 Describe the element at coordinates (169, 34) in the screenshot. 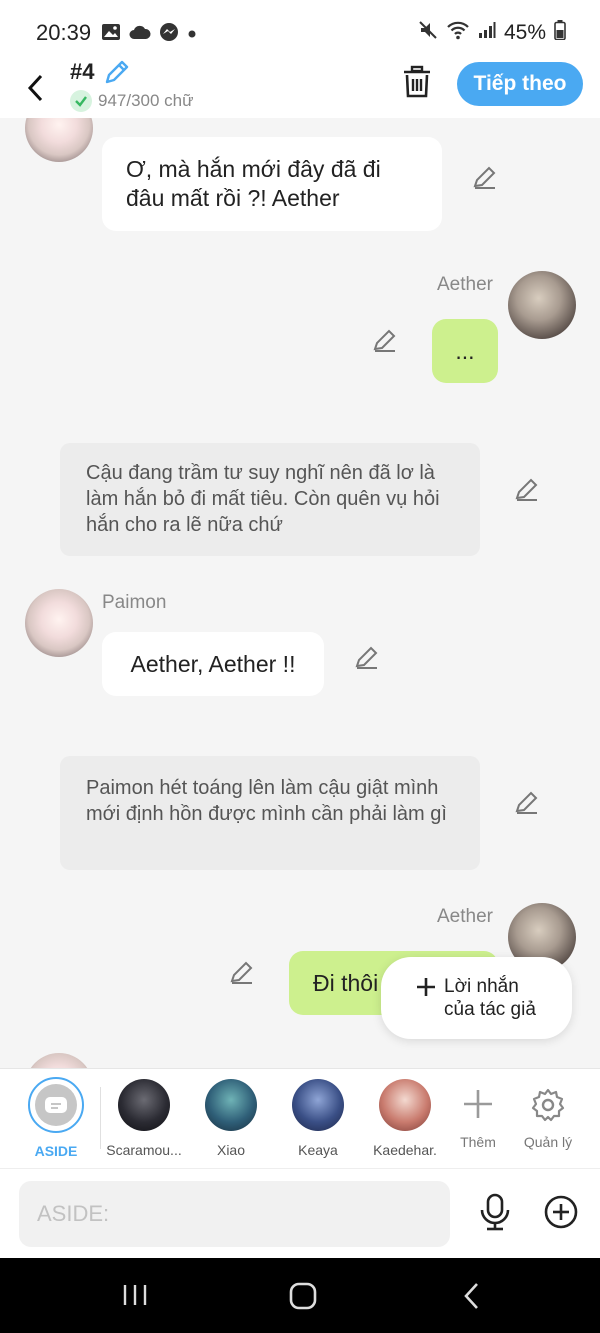

I see `messenger-icon` at that location.